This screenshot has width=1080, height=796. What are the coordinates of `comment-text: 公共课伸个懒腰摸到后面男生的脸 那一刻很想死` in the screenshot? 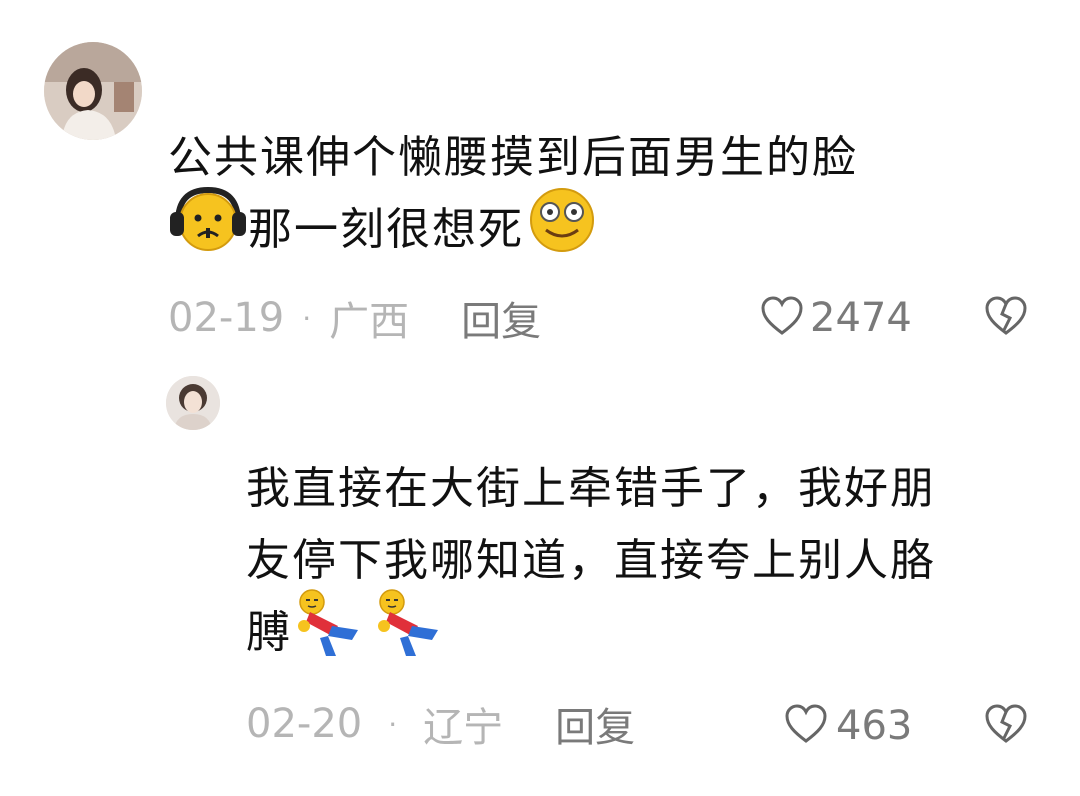 It's located at (608, 194).